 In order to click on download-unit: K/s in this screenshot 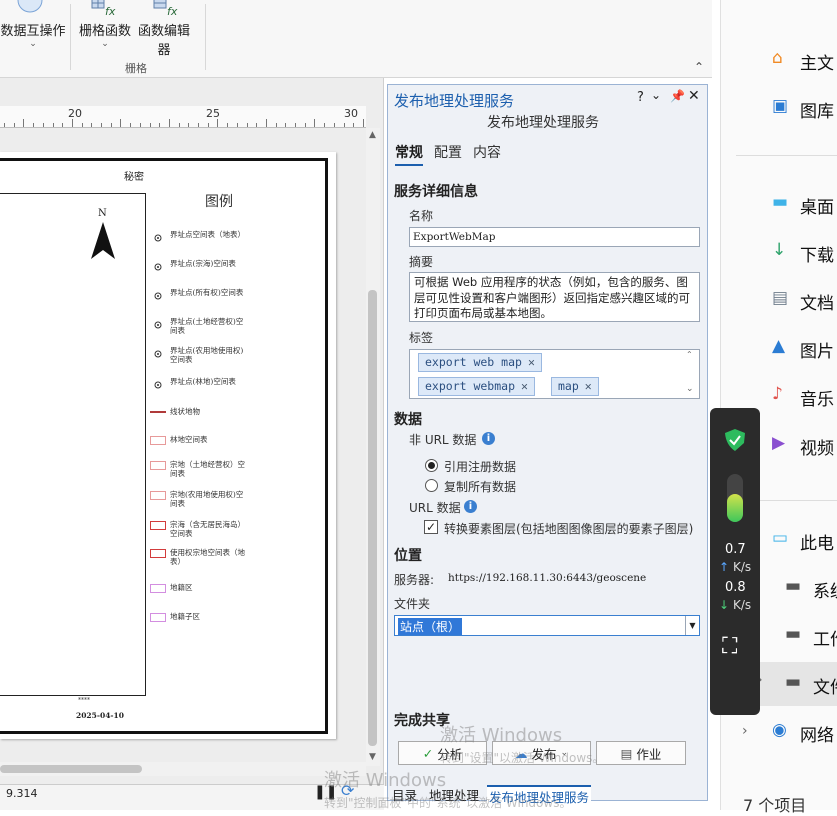, I will do `click(742, 605)`.